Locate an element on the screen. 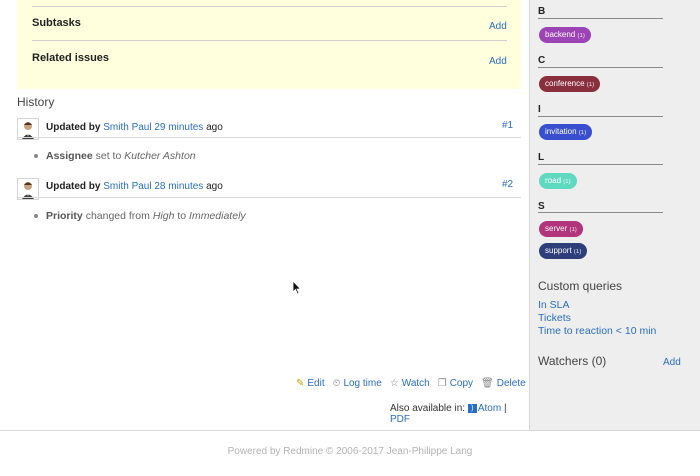  pencil-icon: ✎ is located at coordinates (300, 383).